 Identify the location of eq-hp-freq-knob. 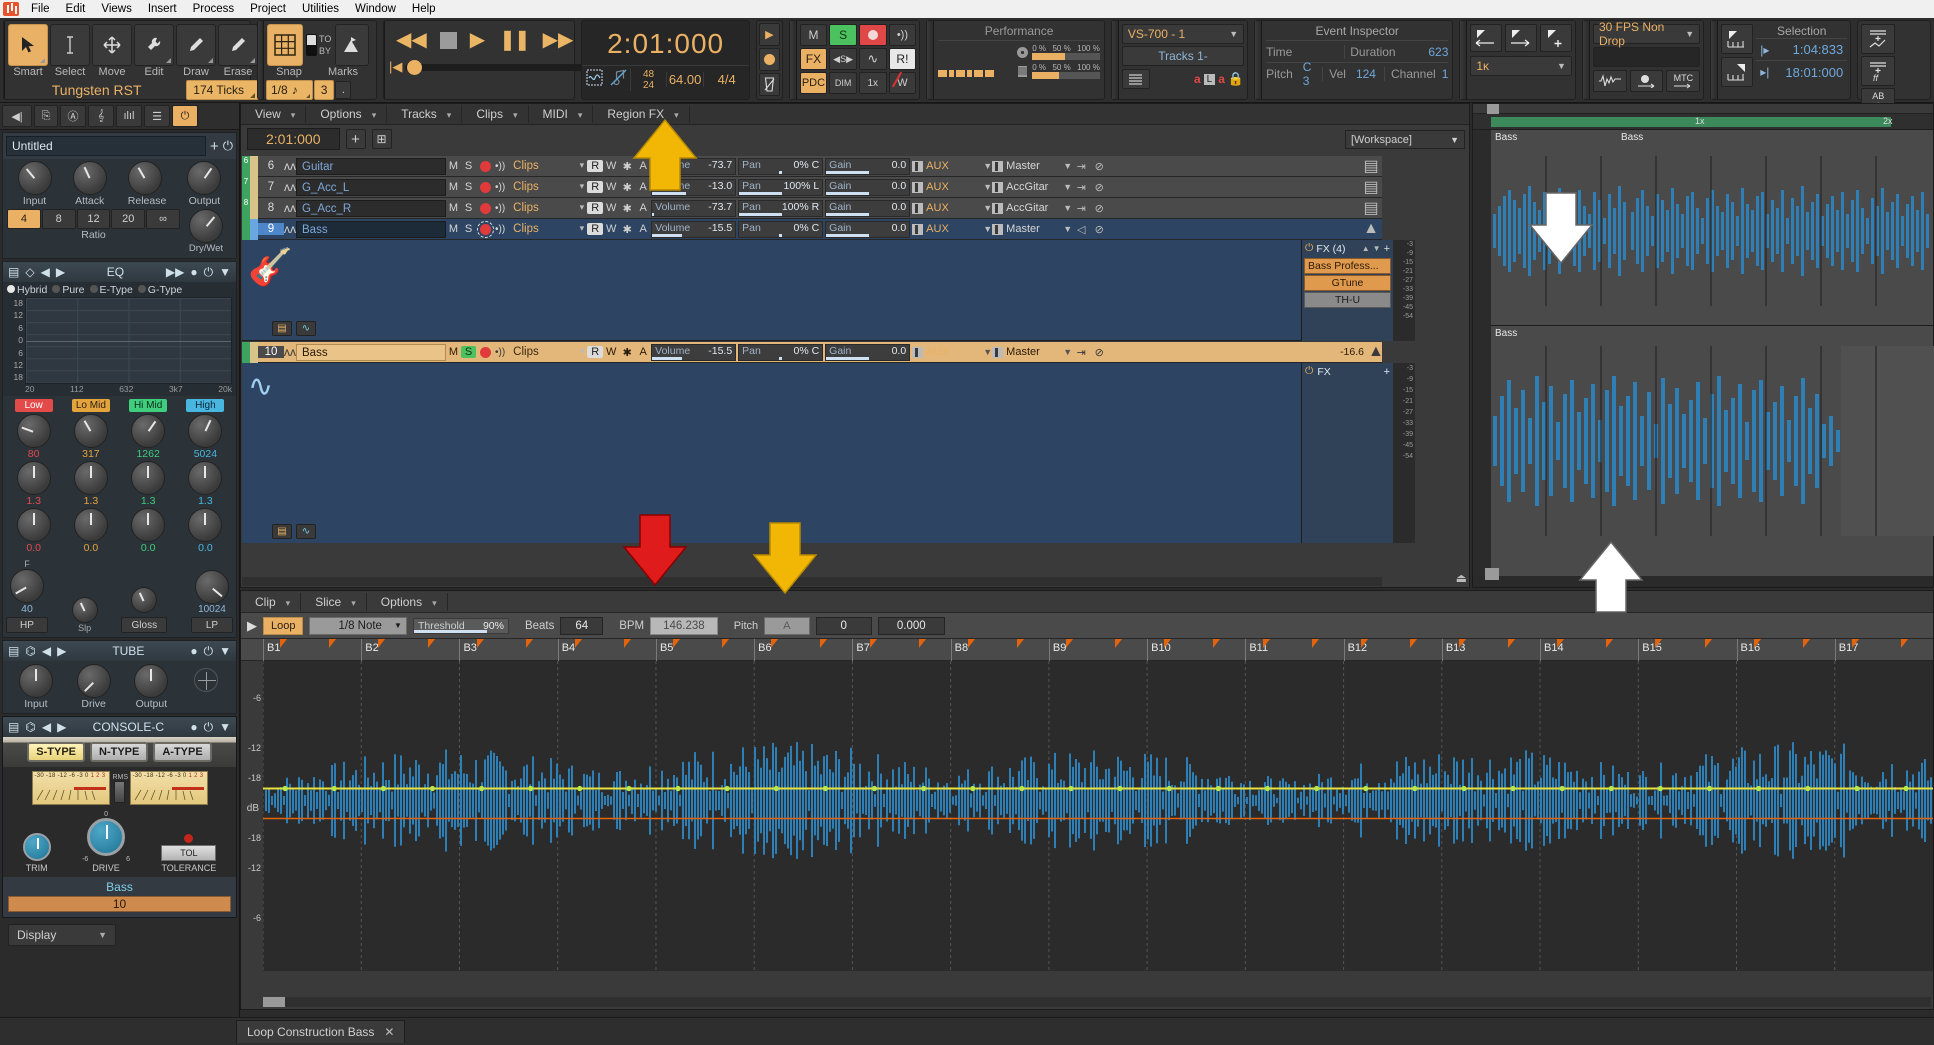
(27, 586).